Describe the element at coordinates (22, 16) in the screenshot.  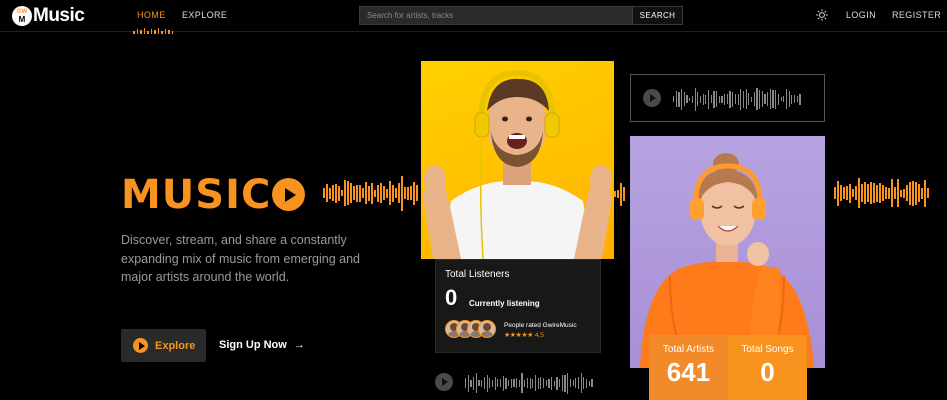
I see `logo-badge: GW M` at that location.